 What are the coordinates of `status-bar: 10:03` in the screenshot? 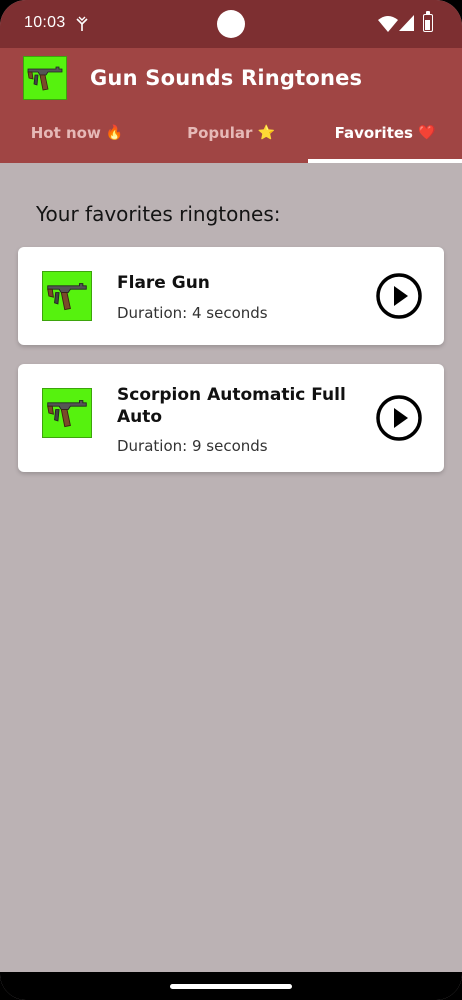 It's located at (231, 24).